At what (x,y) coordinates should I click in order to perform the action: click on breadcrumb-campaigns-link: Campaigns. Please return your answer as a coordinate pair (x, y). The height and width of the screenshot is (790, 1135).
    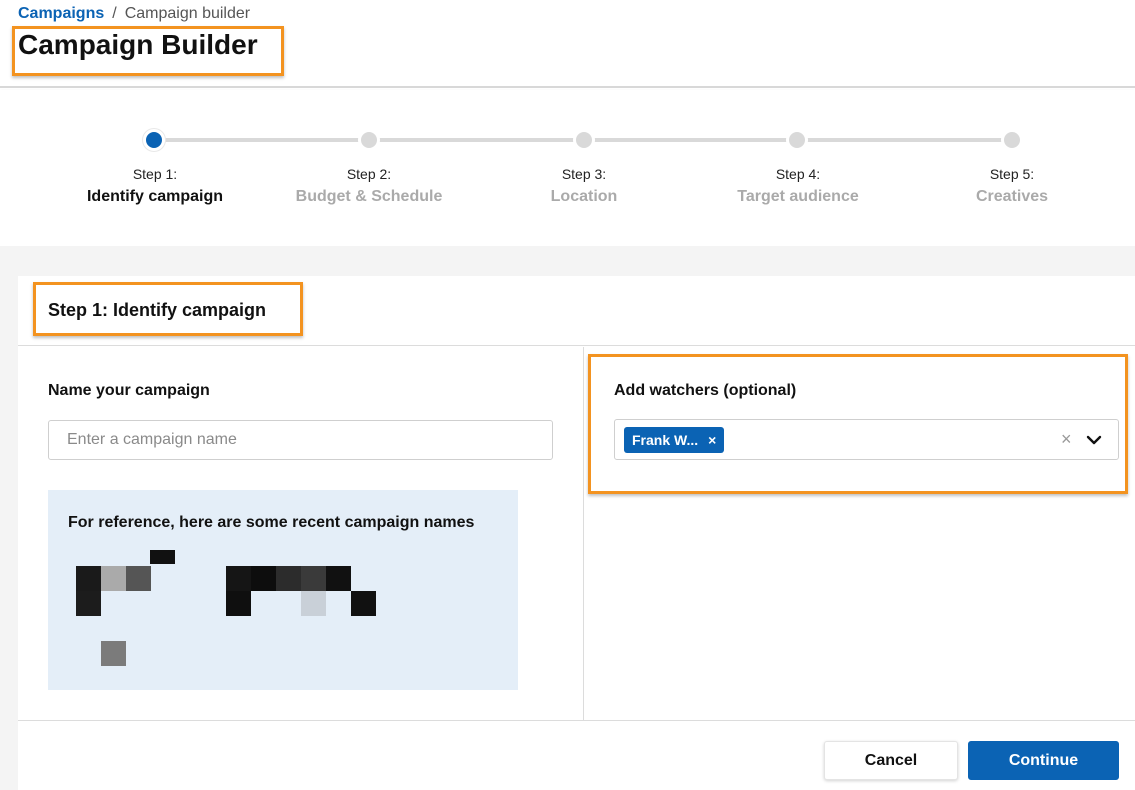
    Looking at the image, I should click on (61, 14).